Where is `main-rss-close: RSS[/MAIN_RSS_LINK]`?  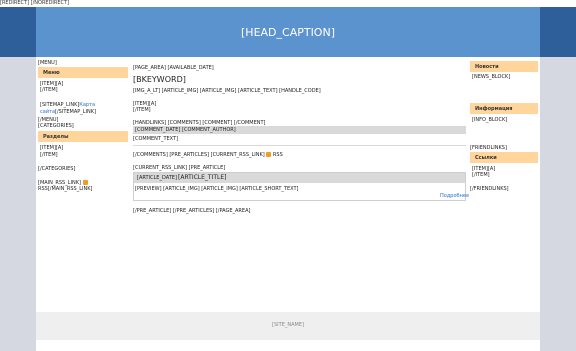 main-rss-close: RSS[/MAIN_RSS_LINK] is located at coordinates (65, 189).